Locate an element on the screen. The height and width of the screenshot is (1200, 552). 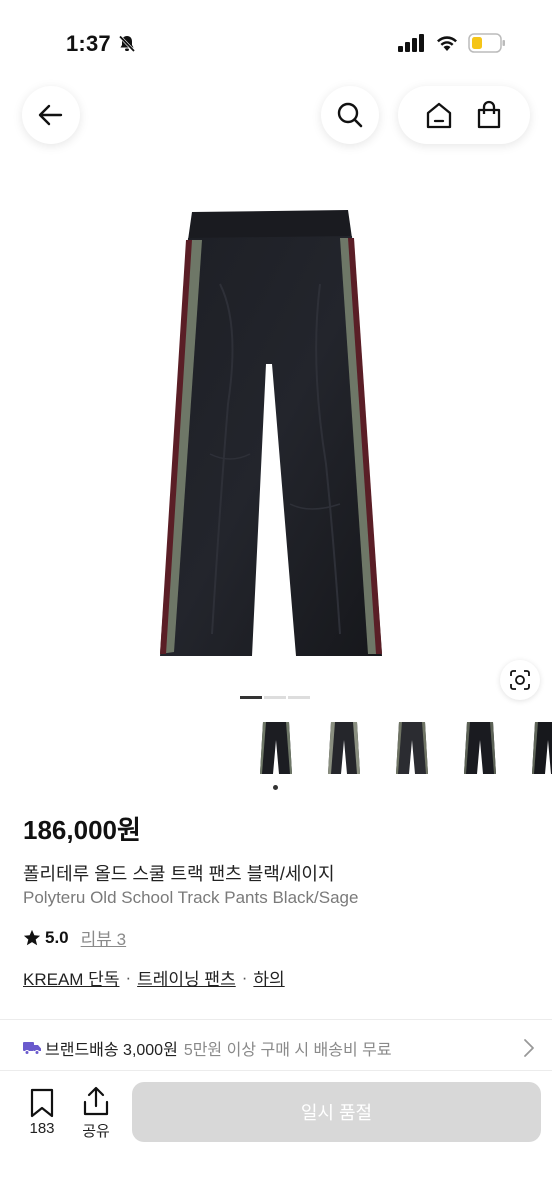
lens-button is located at coordinates (520, 680).